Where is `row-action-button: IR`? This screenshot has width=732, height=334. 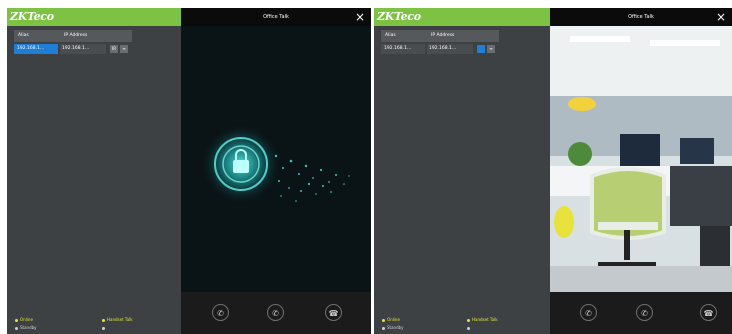
row-action-button: IR is located at coordinates (114, 49).